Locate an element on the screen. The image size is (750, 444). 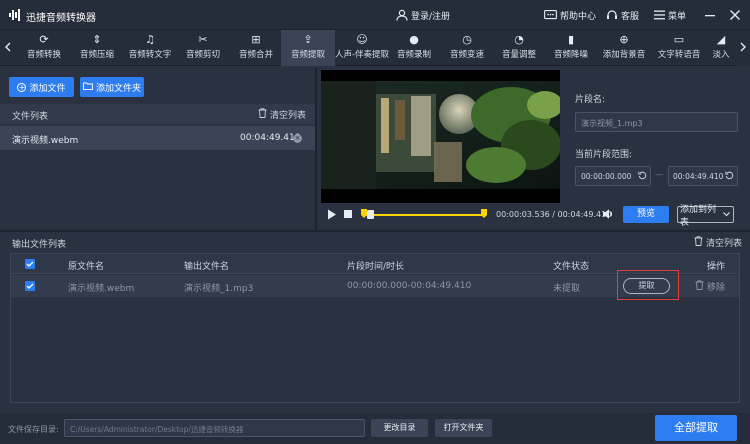
column-source: 原文件名 is located at coordinates (86, 267).